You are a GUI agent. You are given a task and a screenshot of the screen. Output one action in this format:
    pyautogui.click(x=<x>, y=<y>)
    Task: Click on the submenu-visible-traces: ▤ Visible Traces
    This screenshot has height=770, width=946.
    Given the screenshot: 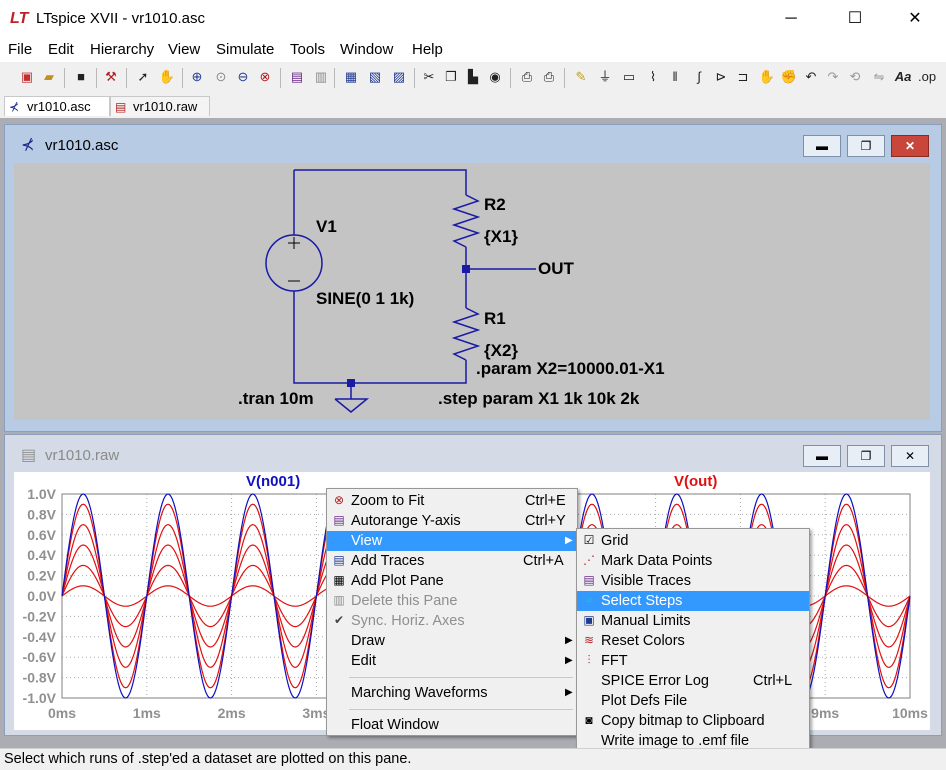 What is the action you would take?
    pyautogui.click(x=693, y=581)
    